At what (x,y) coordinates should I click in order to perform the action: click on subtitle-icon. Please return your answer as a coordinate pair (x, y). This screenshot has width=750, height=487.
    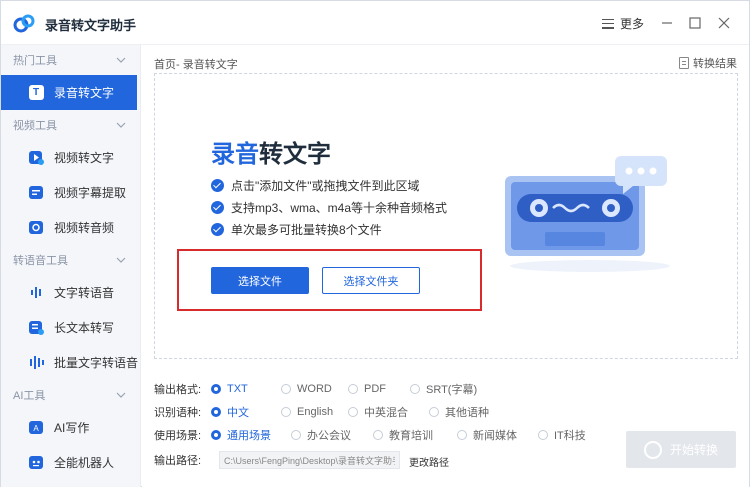
    Looking at the image, I should click on (35, 192).